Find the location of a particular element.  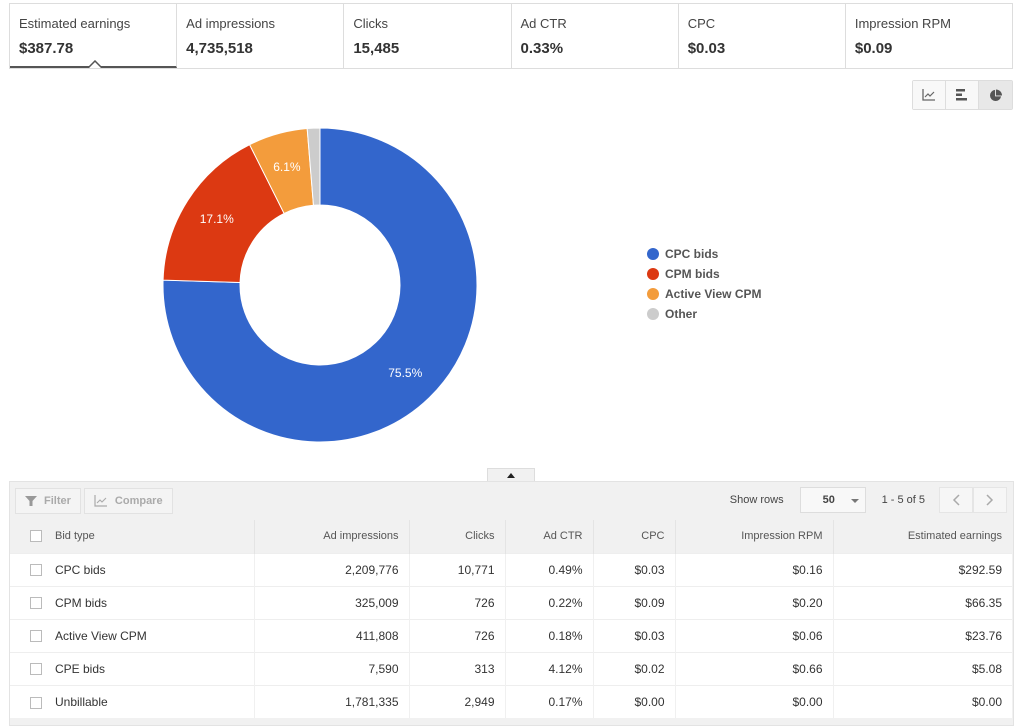

show-rows-label: Show rows is located at coordinates (756, 500).